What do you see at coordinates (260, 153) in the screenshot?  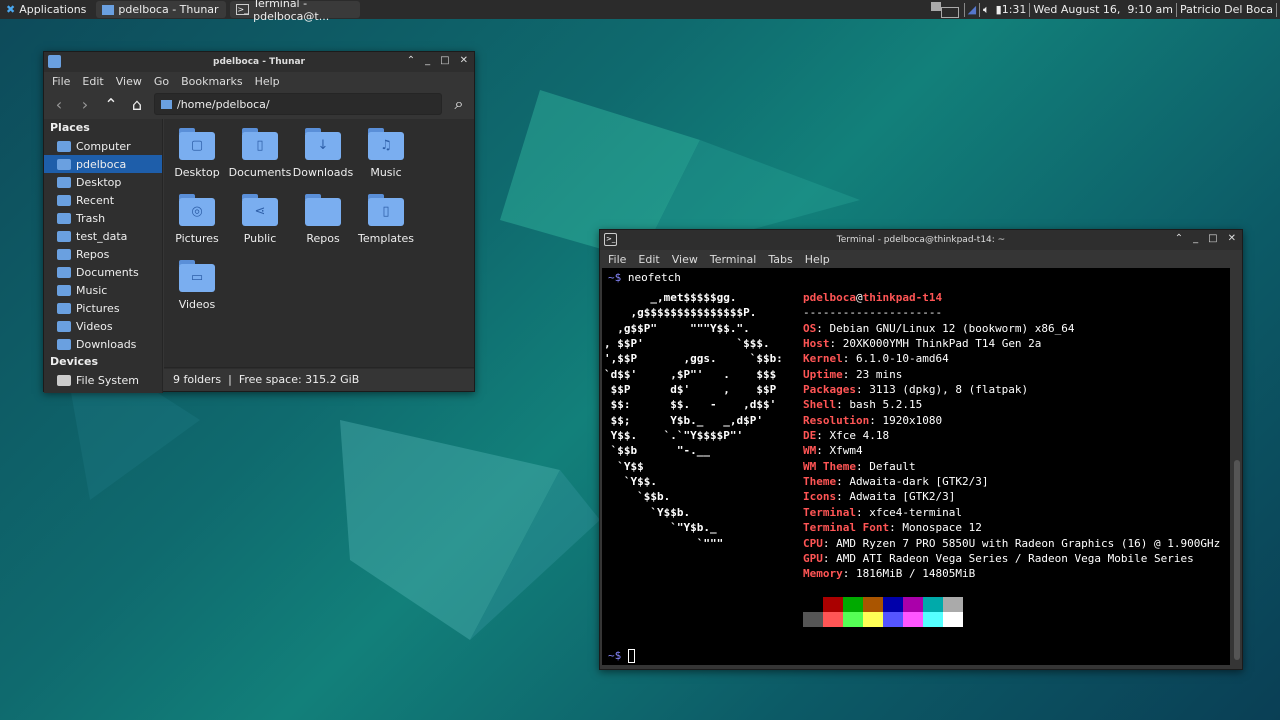 I see `folder-documents: ▯ Documents` at bounding box center [260, 153].